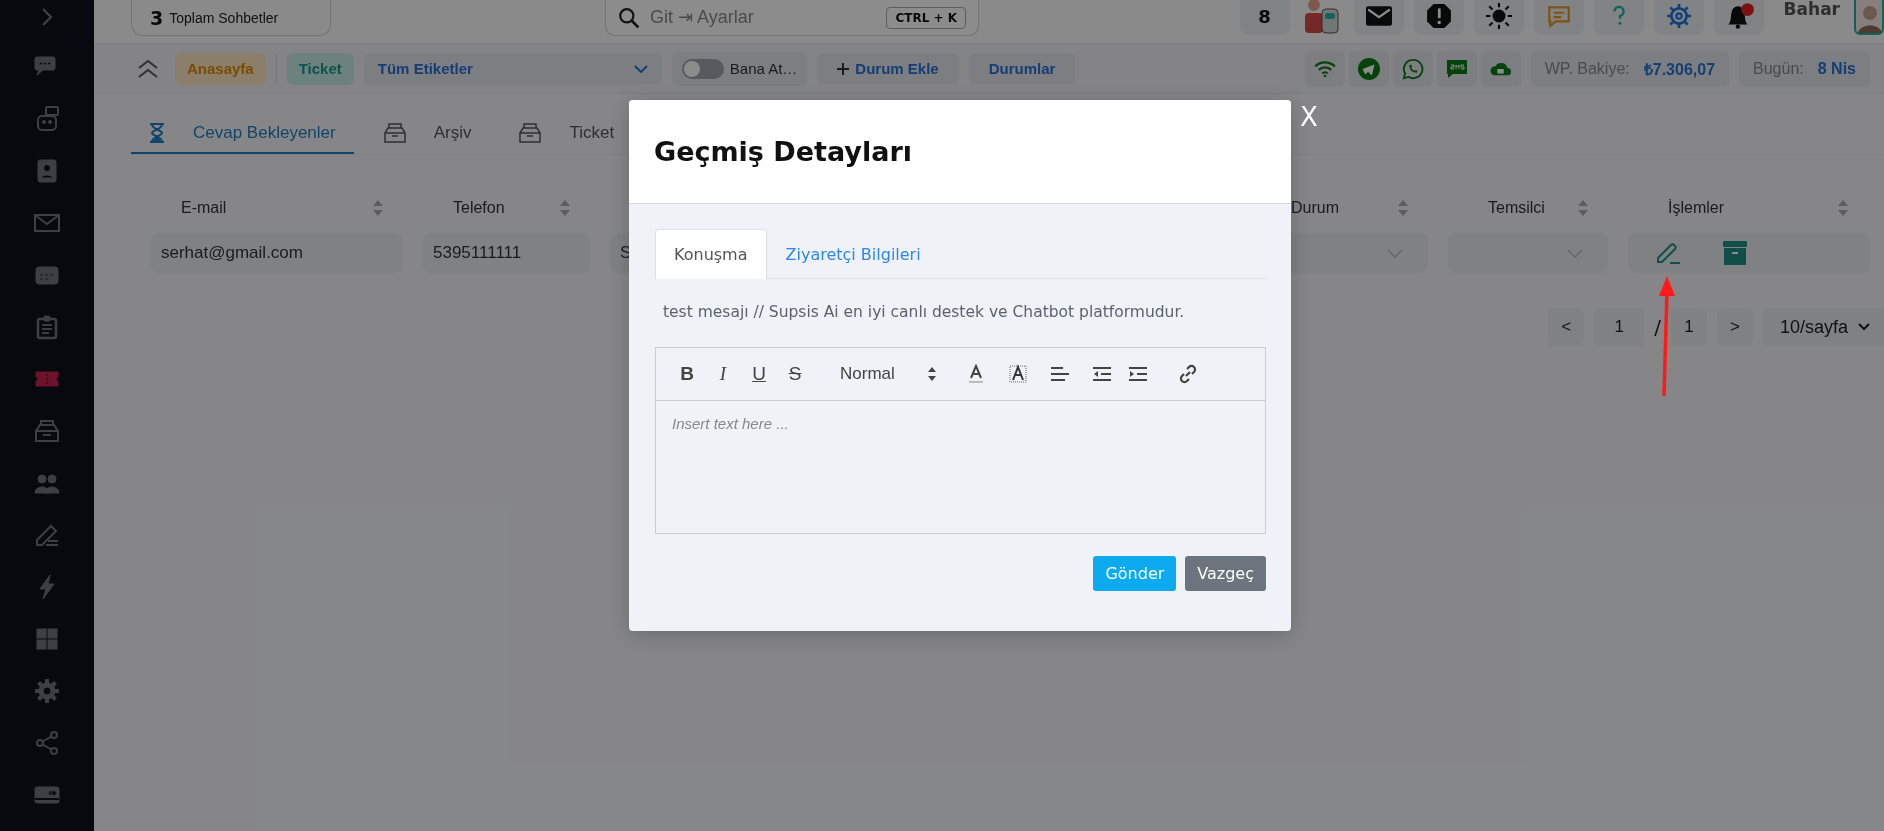 The height and width of the screenshot is (831, 1884). What do you see at coordinates (1869, 17) in the screenshot?
I see `avatar` at bounding box center [1869, 17].